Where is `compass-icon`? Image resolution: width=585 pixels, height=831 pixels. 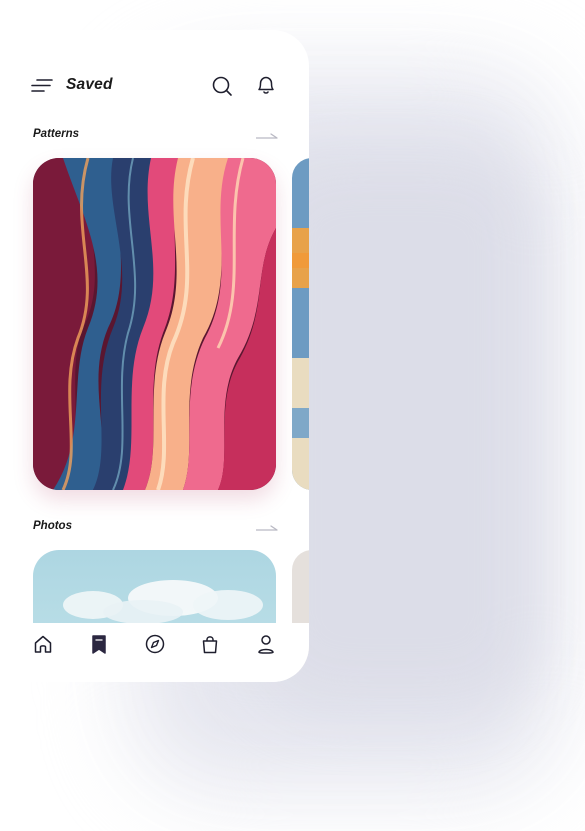 compass-icon is located at coordinates (155, 644).